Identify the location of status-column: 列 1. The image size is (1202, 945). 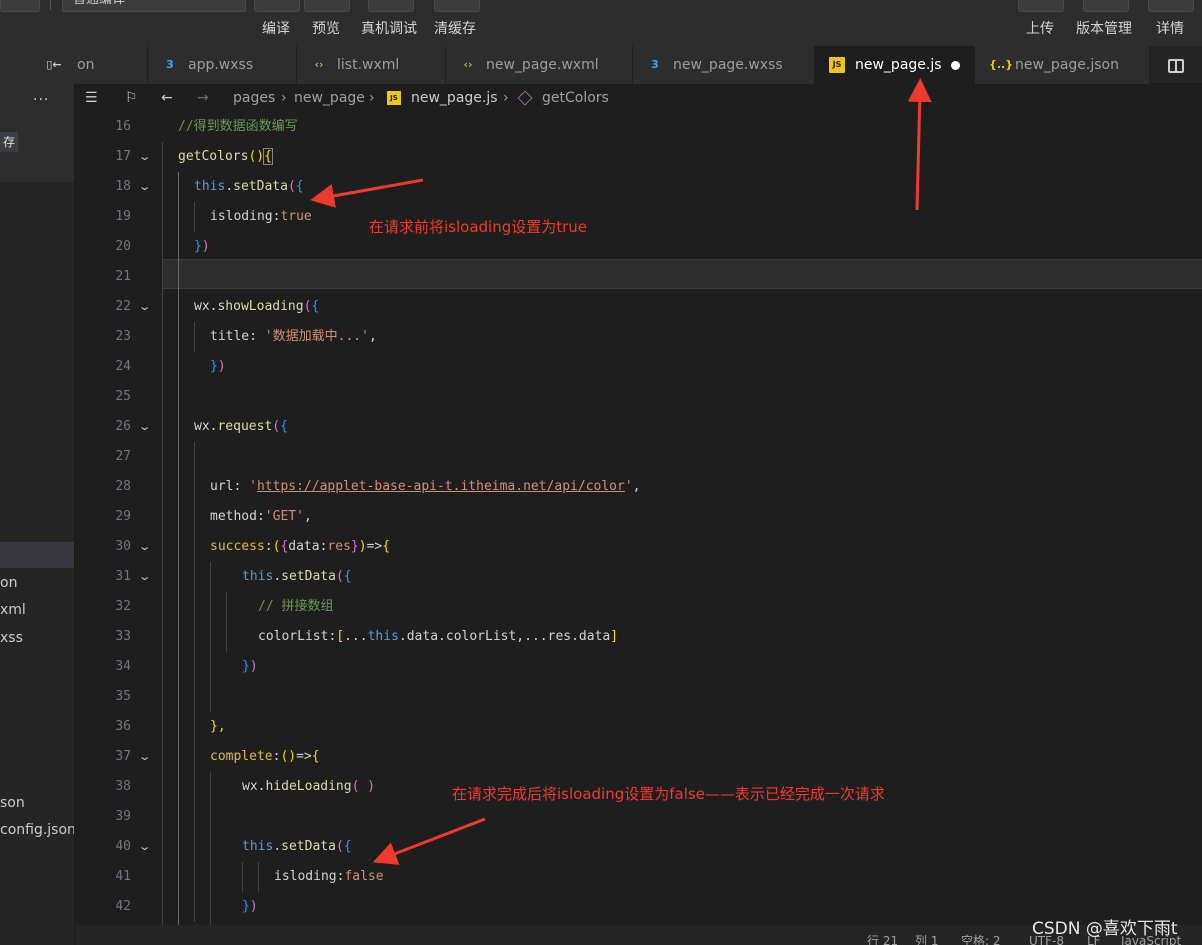
(926, 938).